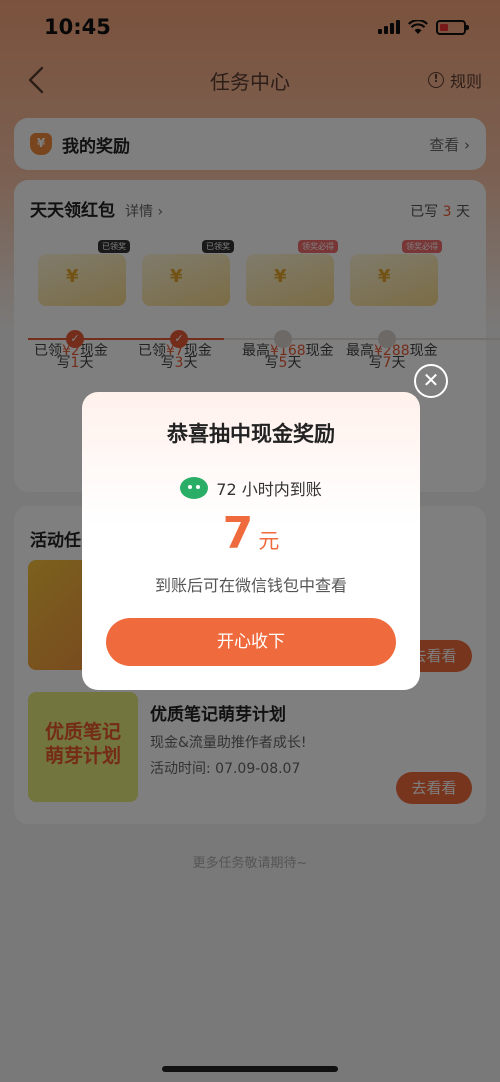 This screenshot has width=500, height=1082. Describe the element at coordinates (269, 489) in the screenshot. I see `arrival-text: 72 小时内到账` at that location.